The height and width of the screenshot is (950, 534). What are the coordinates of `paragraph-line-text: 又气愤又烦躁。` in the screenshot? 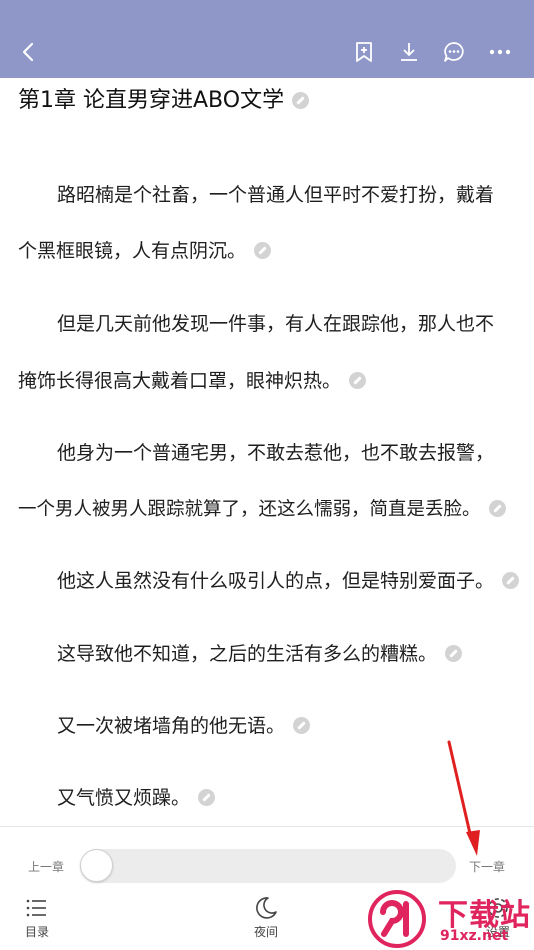 It's located at (124, 798).